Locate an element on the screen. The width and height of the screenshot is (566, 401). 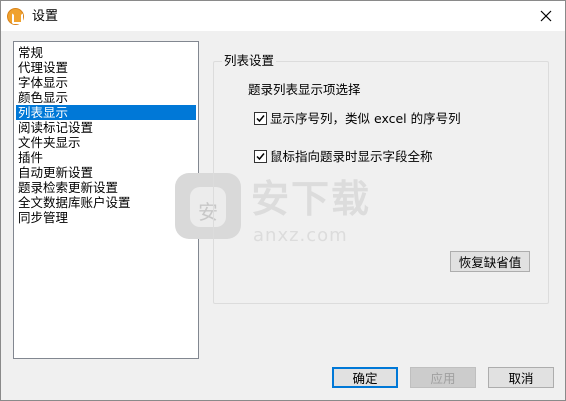
section-subtitle: 题录列表显示项选择 is located at coordinates (304, 89).